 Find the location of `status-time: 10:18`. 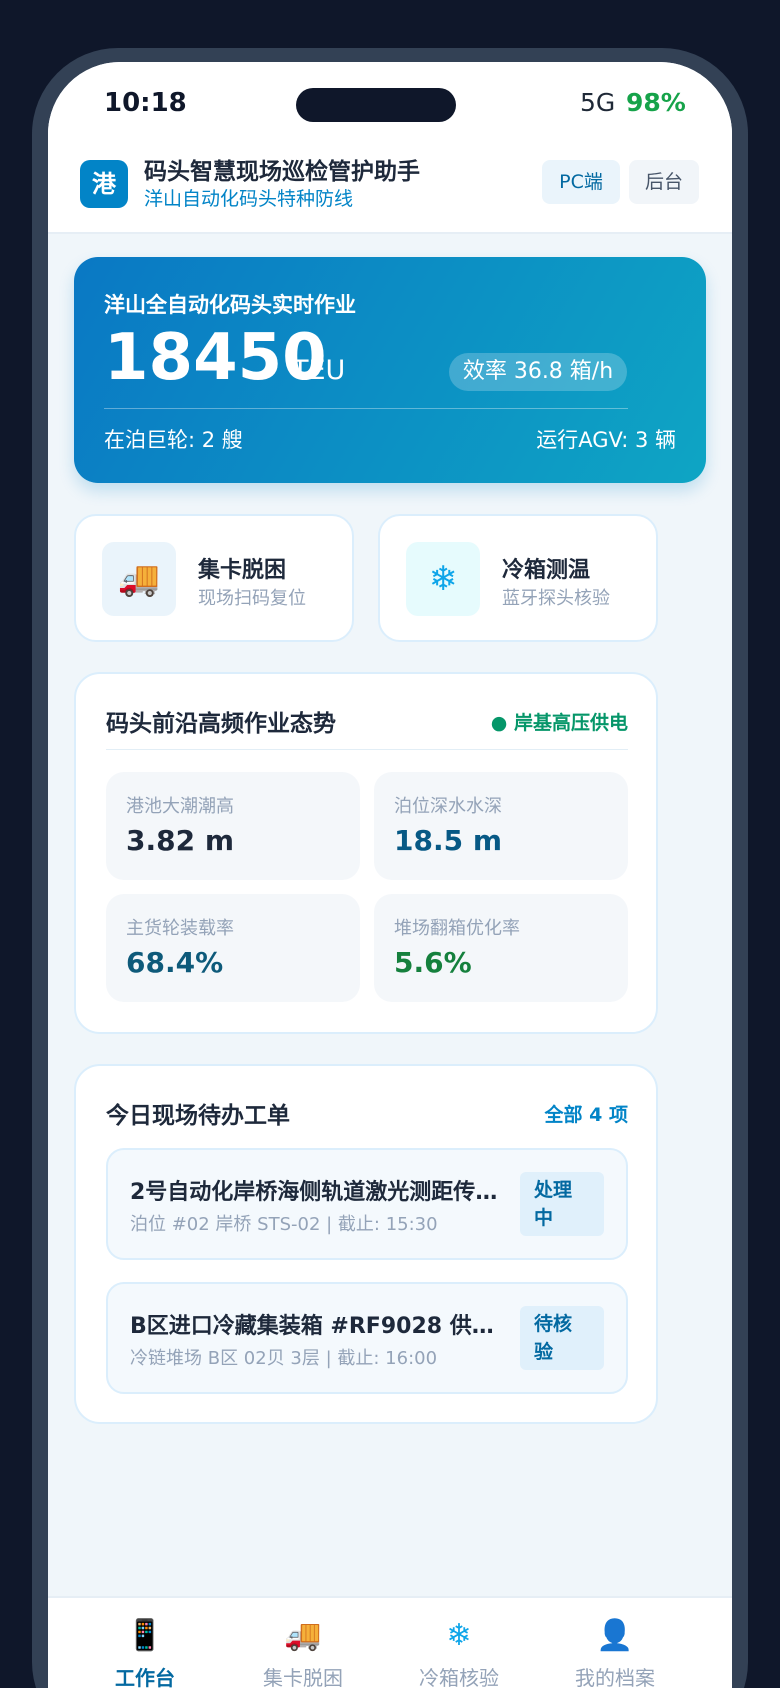

status-time: 10:18 is located at coordinates (145, 103).